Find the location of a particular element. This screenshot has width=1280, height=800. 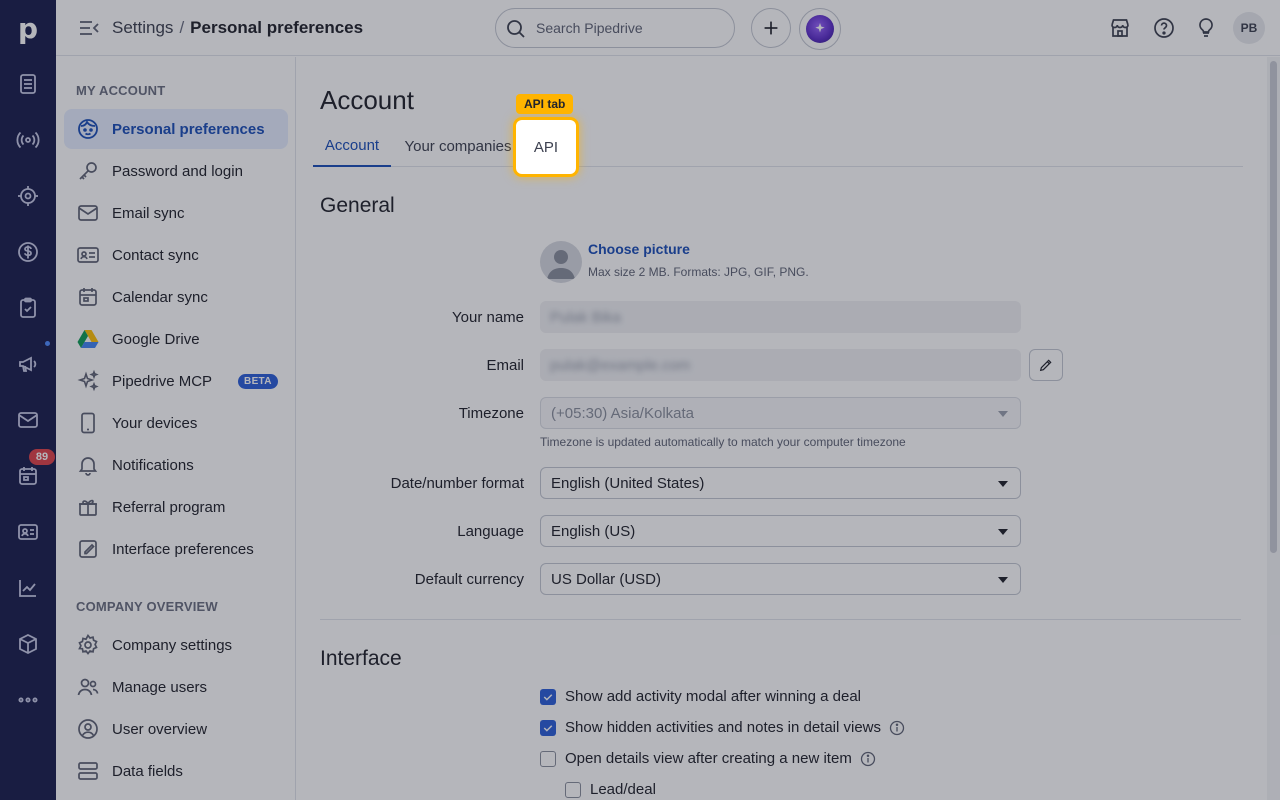

quick-add-button is located at coordinates (771, 28).